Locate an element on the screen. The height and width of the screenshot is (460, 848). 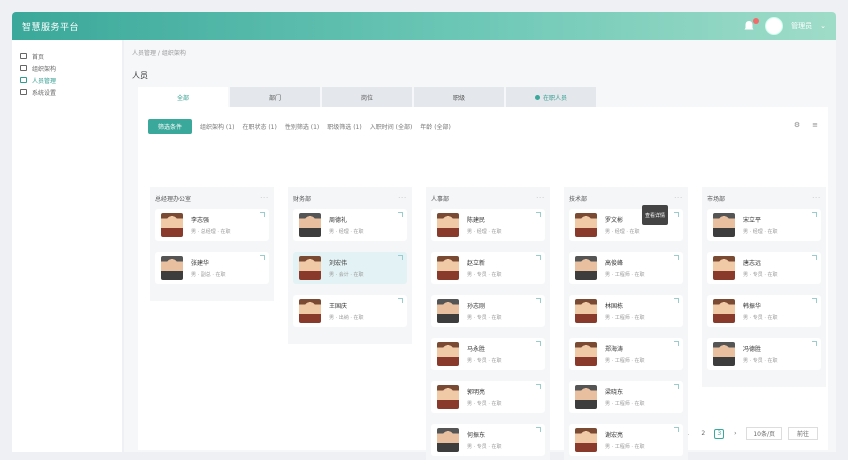
person-name: 李志强 is located at coordinates (200, 220).